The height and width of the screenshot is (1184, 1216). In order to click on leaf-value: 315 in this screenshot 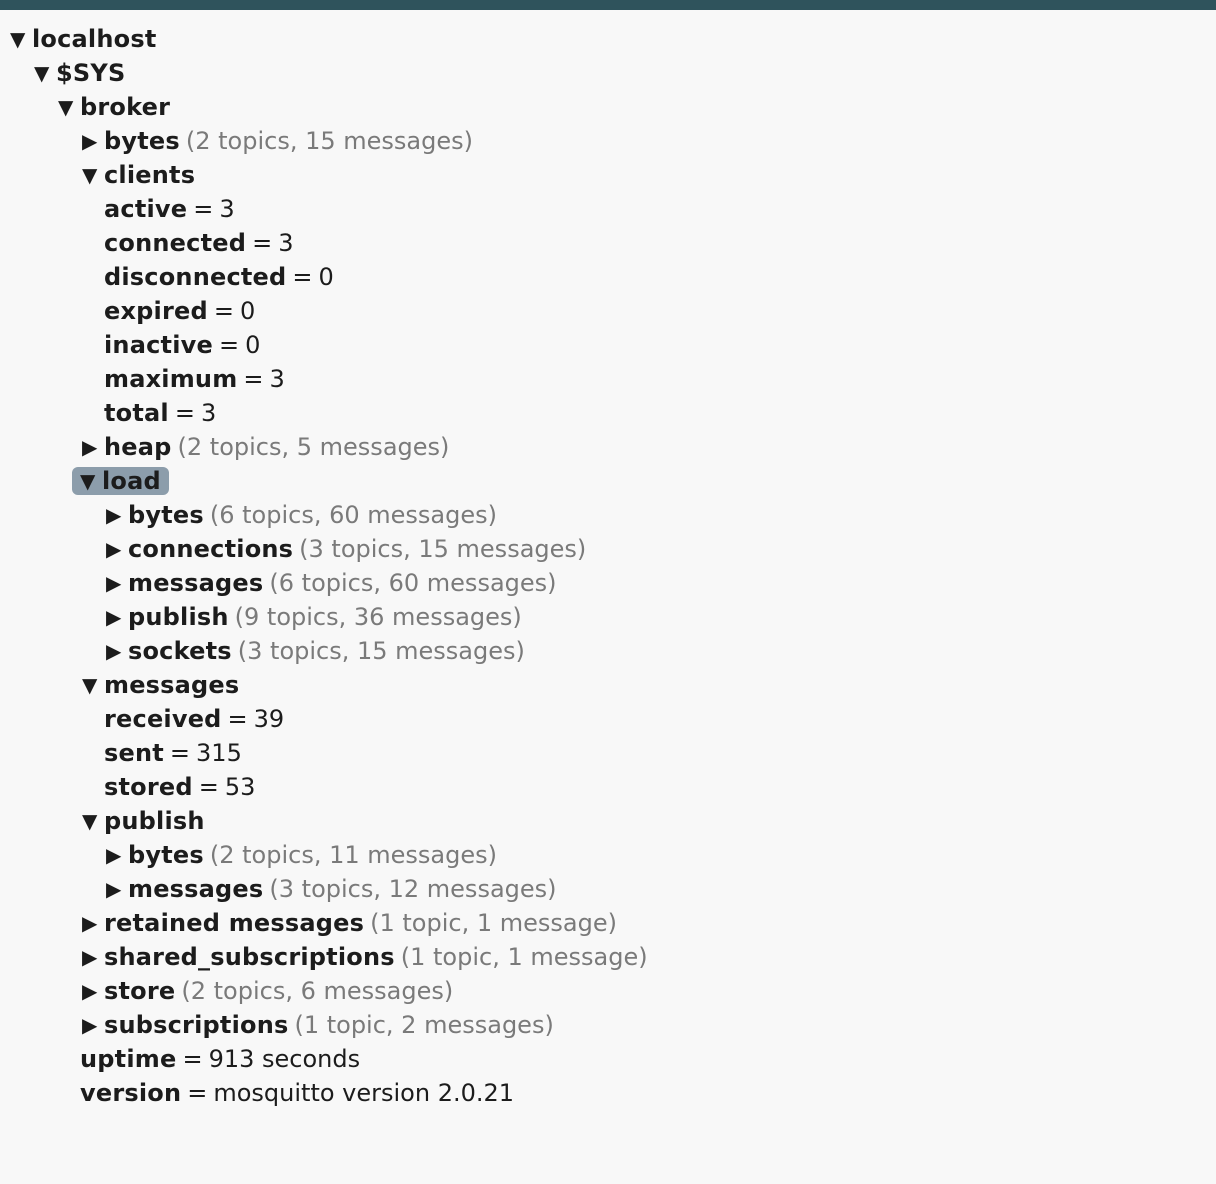, I will do `click(219, 753)`.